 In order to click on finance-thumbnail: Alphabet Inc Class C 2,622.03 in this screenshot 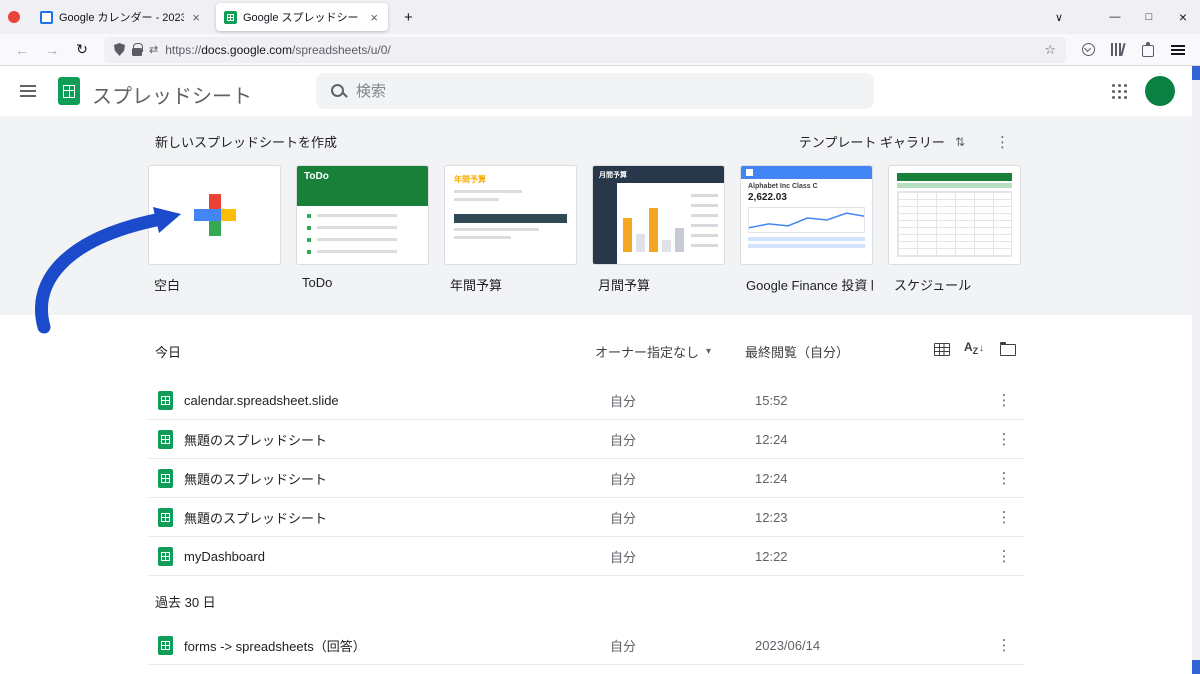, I will do `click(806, 215)`.